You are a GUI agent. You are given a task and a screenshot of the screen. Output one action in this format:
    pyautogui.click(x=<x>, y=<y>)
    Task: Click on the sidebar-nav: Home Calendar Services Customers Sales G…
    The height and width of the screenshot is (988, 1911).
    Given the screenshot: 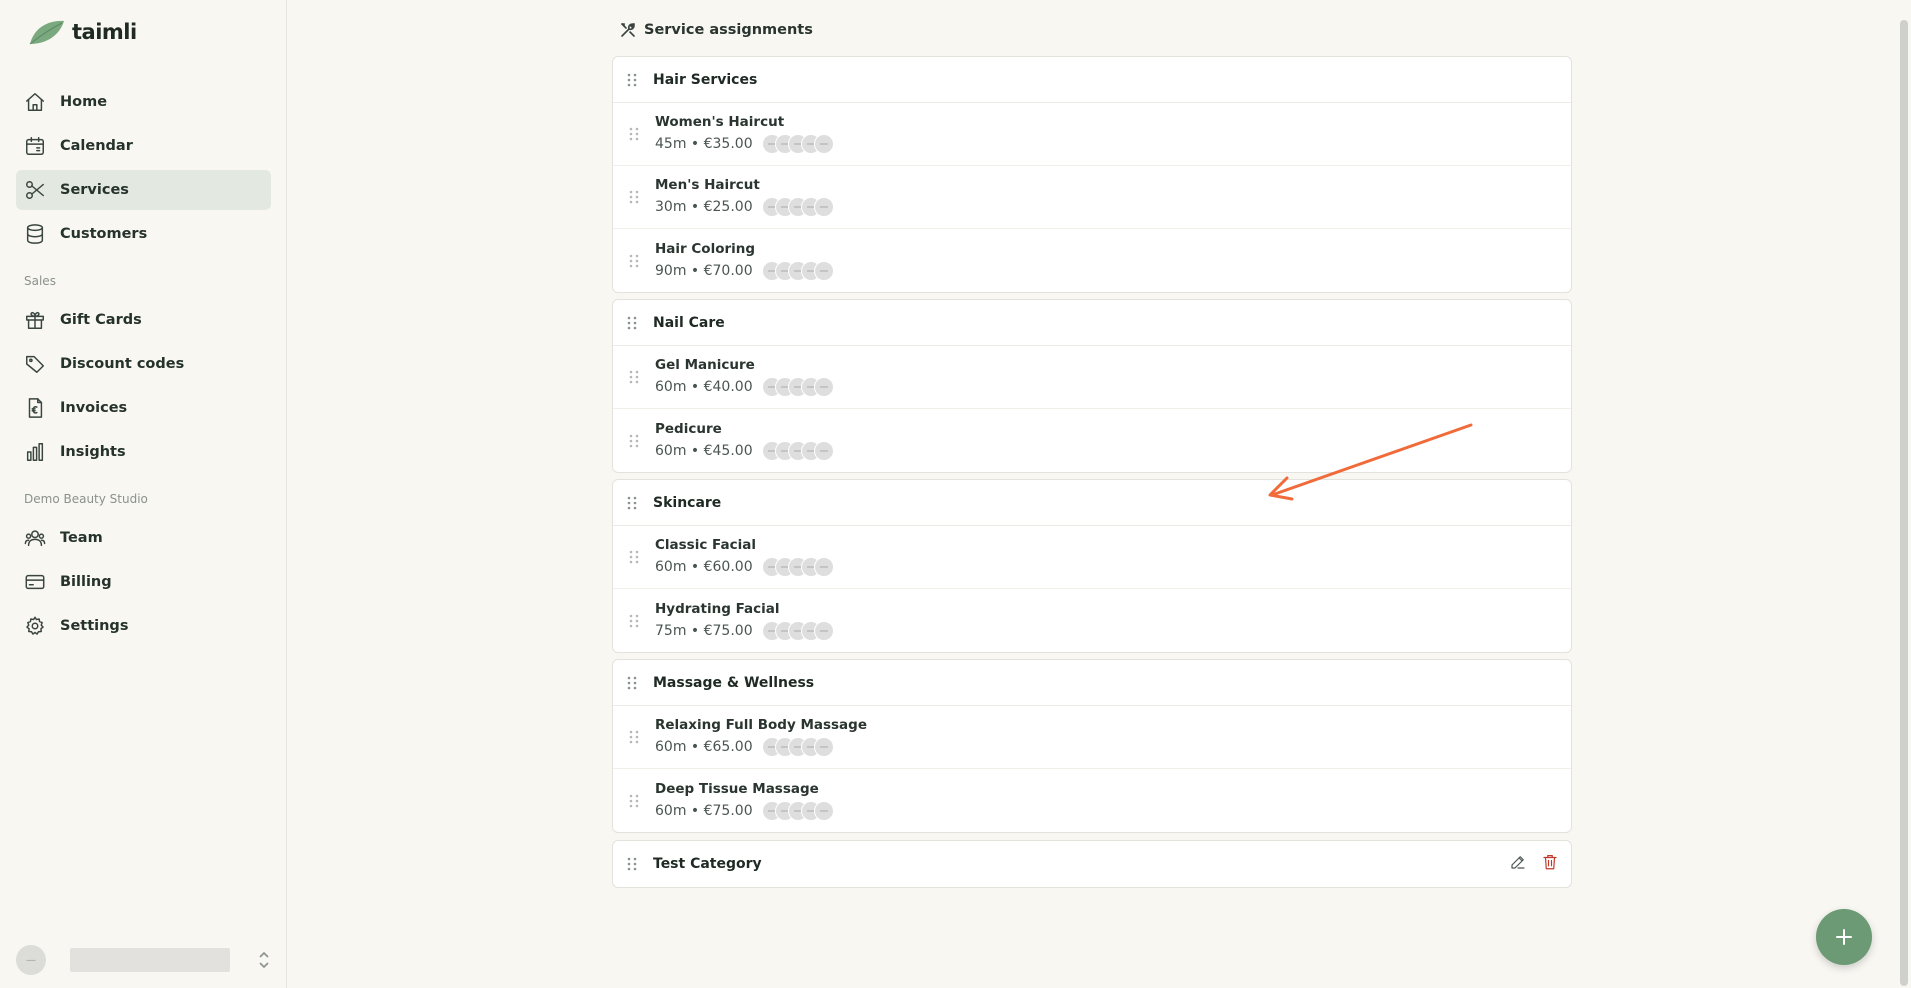 What is the action you would take?
    pyautogui.click(x=143, y=366)
    